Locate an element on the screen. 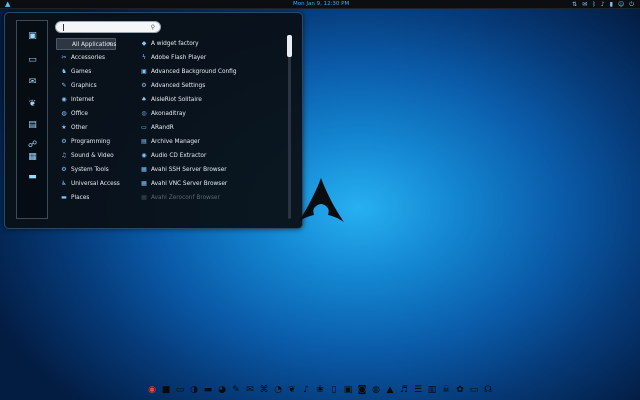 The height and width of the screenshot is (400, 640). network-icon: ⇅ is located at coordinates (574, 4).